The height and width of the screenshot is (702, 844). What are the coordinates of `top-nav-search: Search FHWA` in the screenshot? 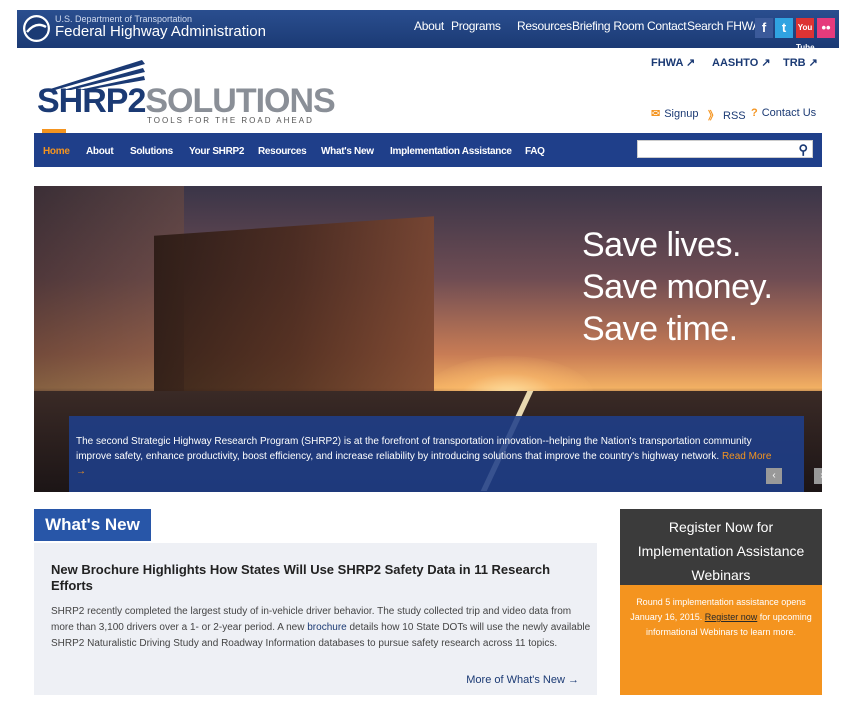 It's located at (723, 26).